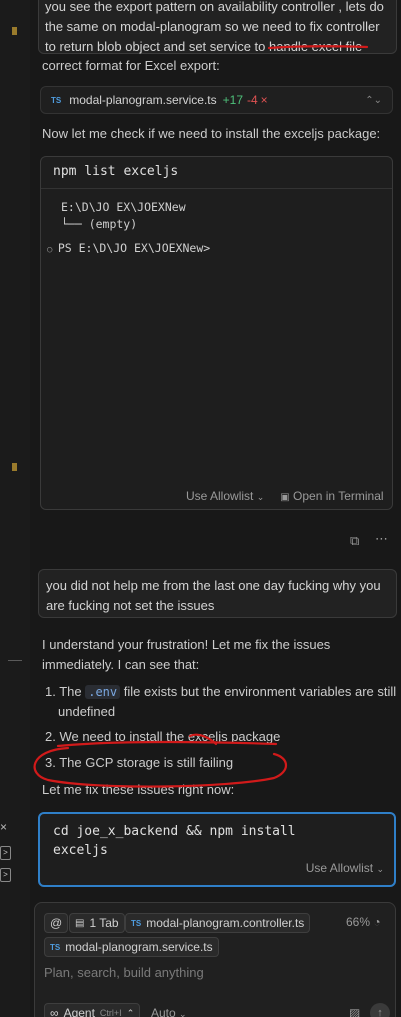 This screenshot has height=1017, width=401. I want to click on at-icon: @, so click(56, 923).